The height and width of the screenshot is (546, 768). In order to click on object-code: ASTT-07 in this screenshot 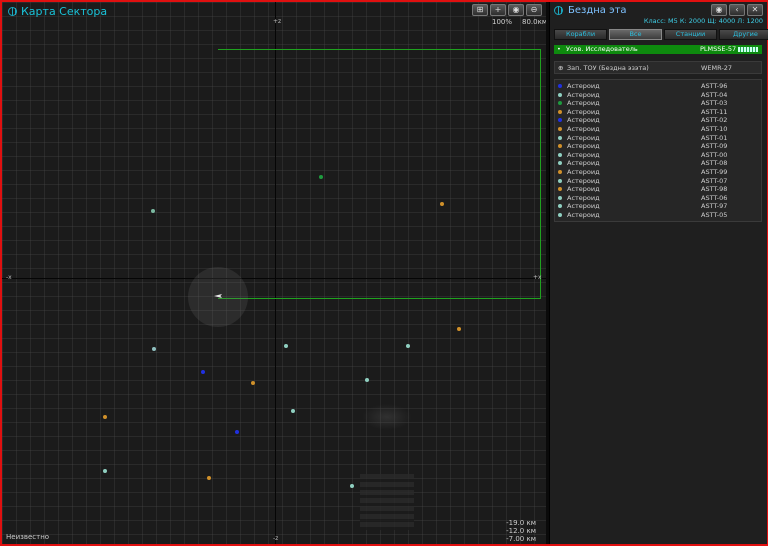, I will do `click(714, 180)`.